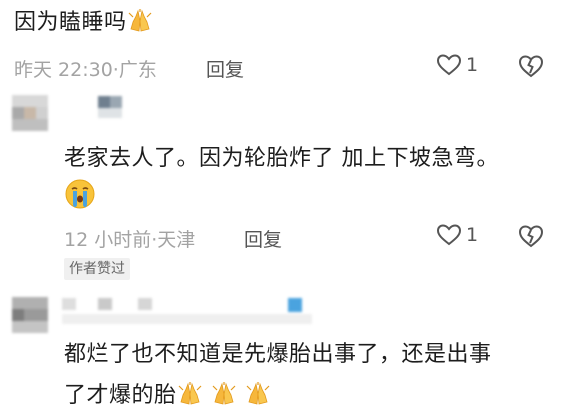 The width and height of the screenshot is (564, 417). Describe the element at coordinates (281, 158) in the screenshot. I see `comment-text: 老家去人了。因为轮胎炸了 加上下坡急弯。` at that location.